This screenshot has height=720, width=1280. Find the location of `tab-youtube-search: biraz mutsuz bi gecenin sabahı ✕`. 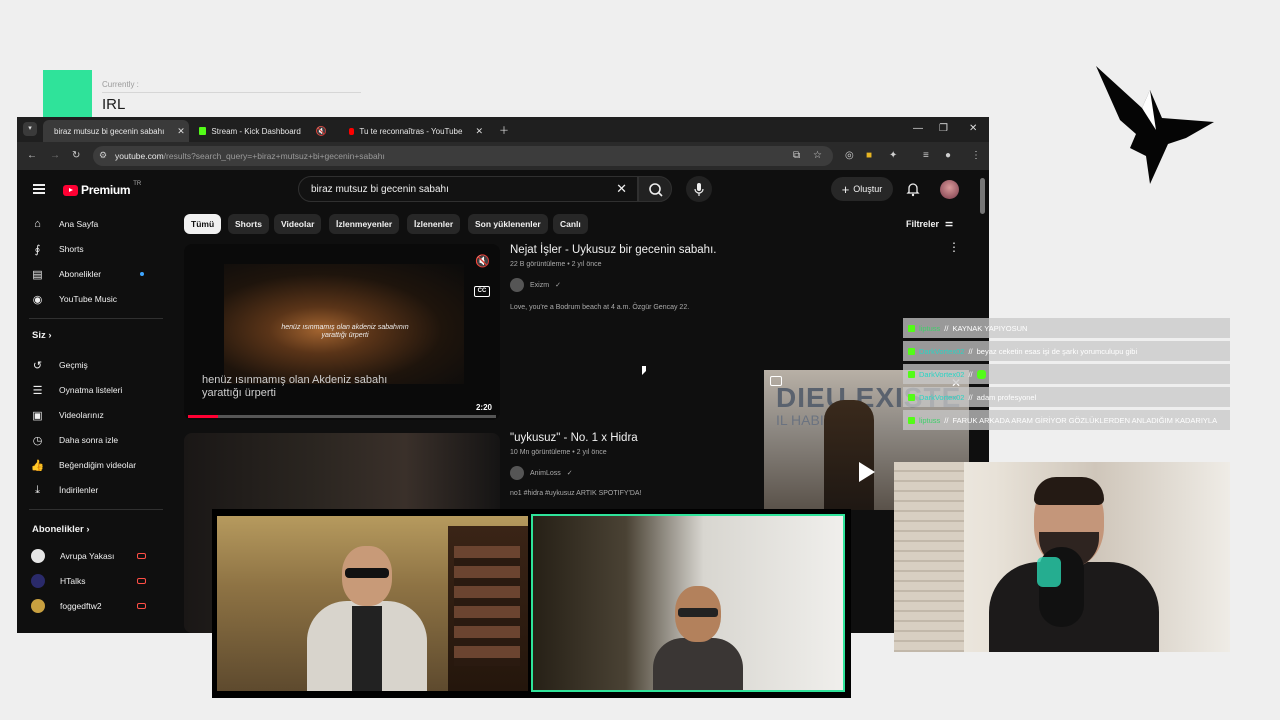

tab-youtube-search: biraz mutsuz bi gecenin sabahı ✕ is located at coordinates (116, 131).